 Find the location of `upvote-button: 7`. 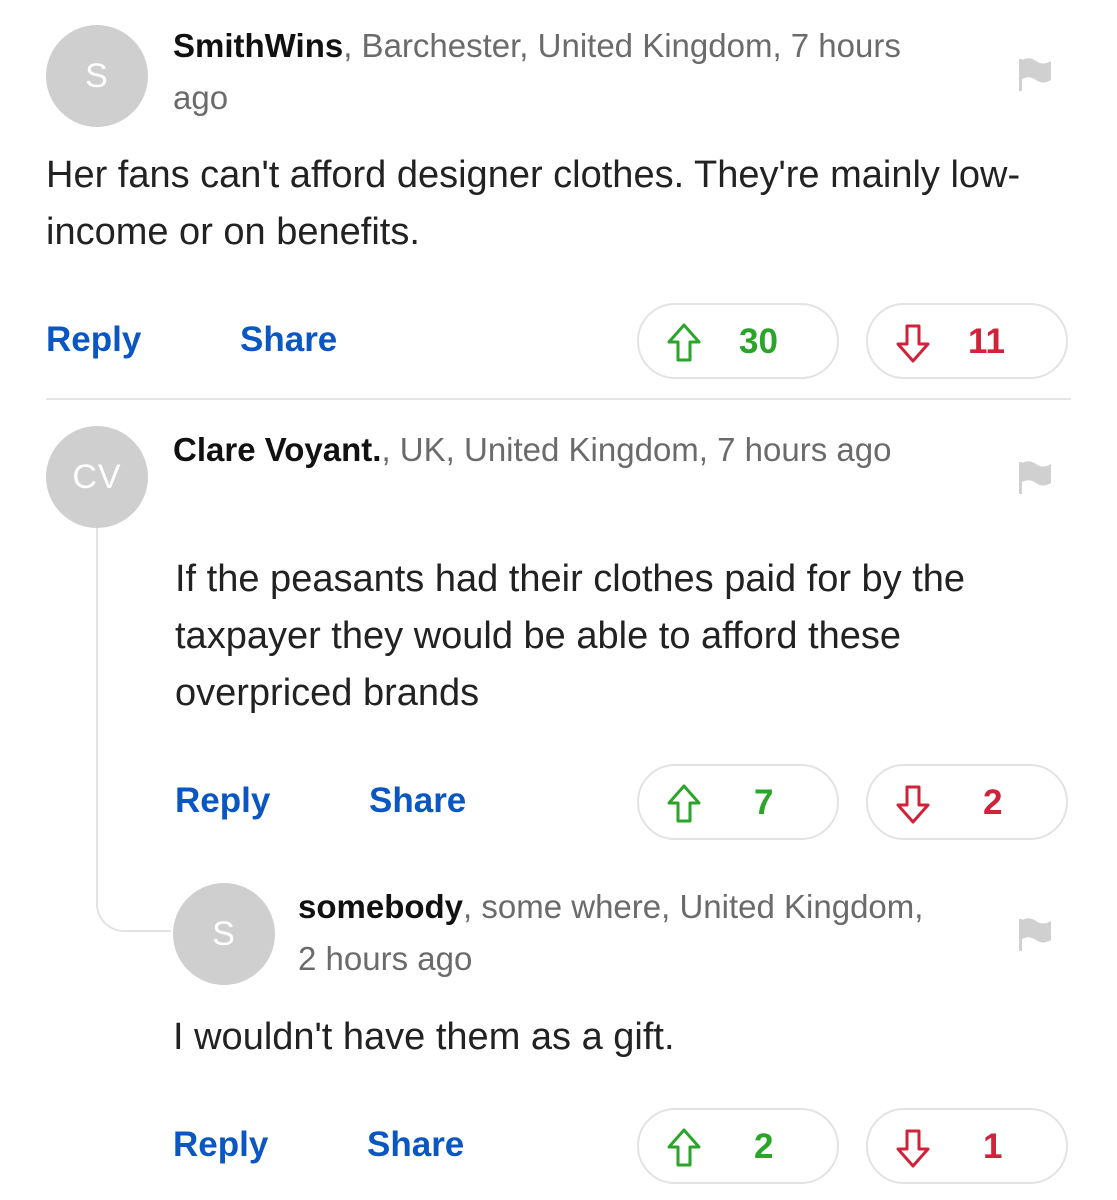

upvote-button: 7 is located at coordinates (738, 802).